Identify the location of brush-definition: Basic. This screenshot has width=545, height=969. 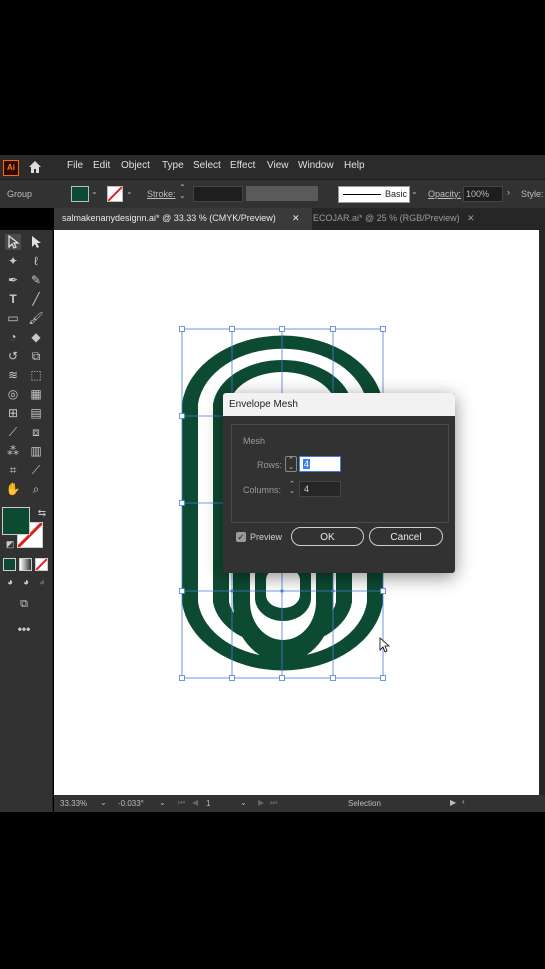
(374, 194).